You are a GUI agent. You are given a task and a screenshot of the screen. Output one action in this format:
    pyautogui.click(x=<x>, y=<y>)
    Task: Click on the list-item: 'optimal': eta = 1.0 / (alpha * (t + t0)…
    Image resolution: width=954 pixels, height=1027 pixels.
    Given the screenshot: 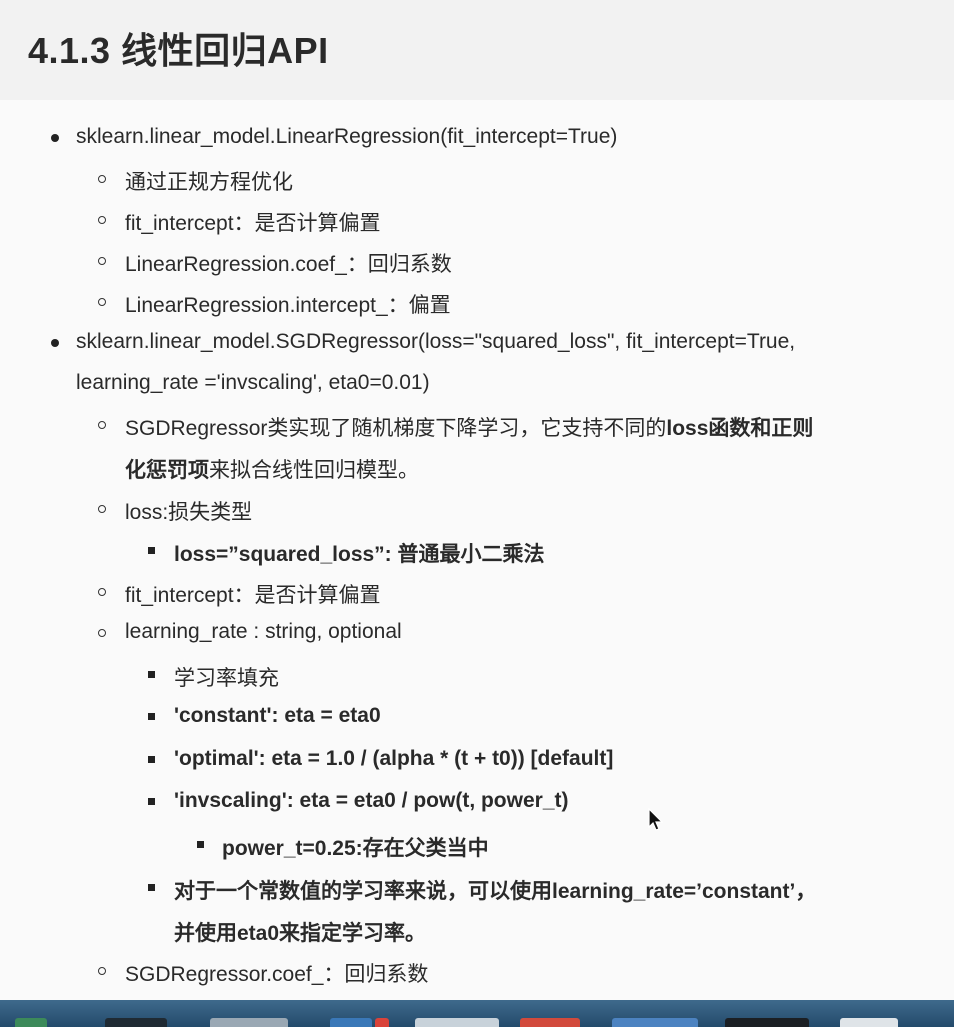 What is the action you would take?
    pyautogui.click(x=394, y=758)
    